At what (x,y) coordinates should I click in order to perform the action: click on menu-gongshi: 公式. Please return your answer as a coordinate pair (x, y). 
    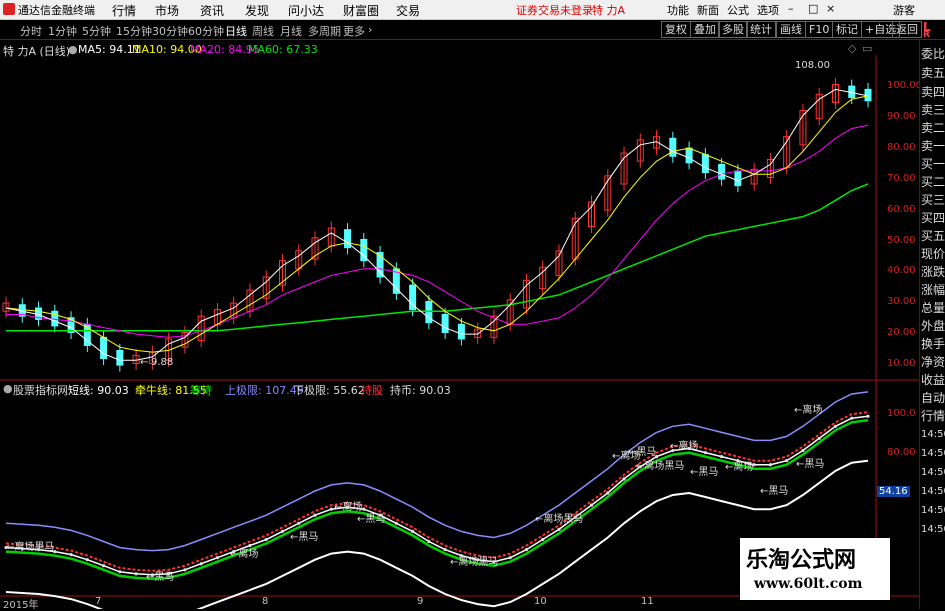
    Looking at the image, I should click on (738, 10).